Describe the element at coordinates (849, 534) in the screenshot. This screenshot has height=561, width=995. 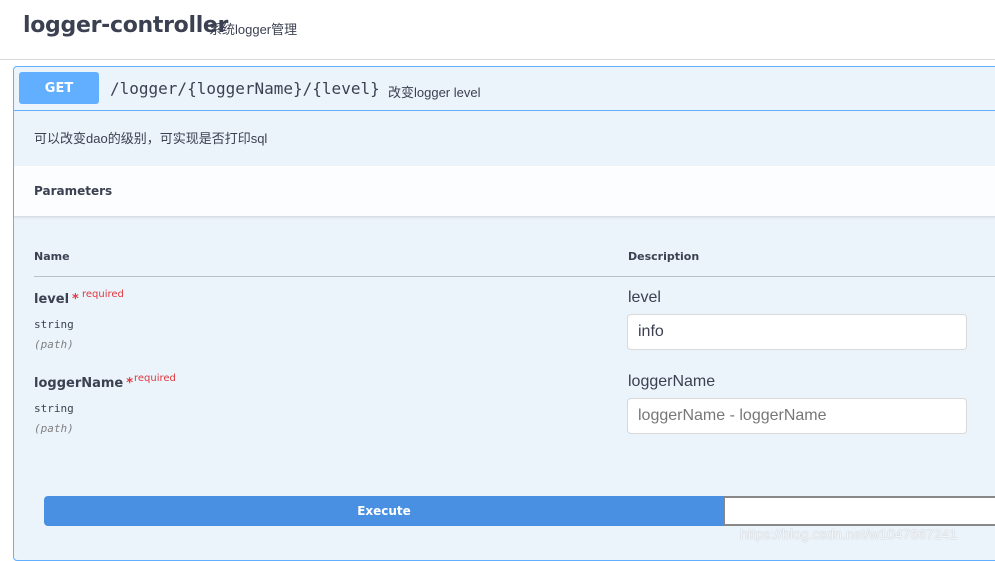
I see `watermark: https://blog.csdn.net/w1047667241` at that location.